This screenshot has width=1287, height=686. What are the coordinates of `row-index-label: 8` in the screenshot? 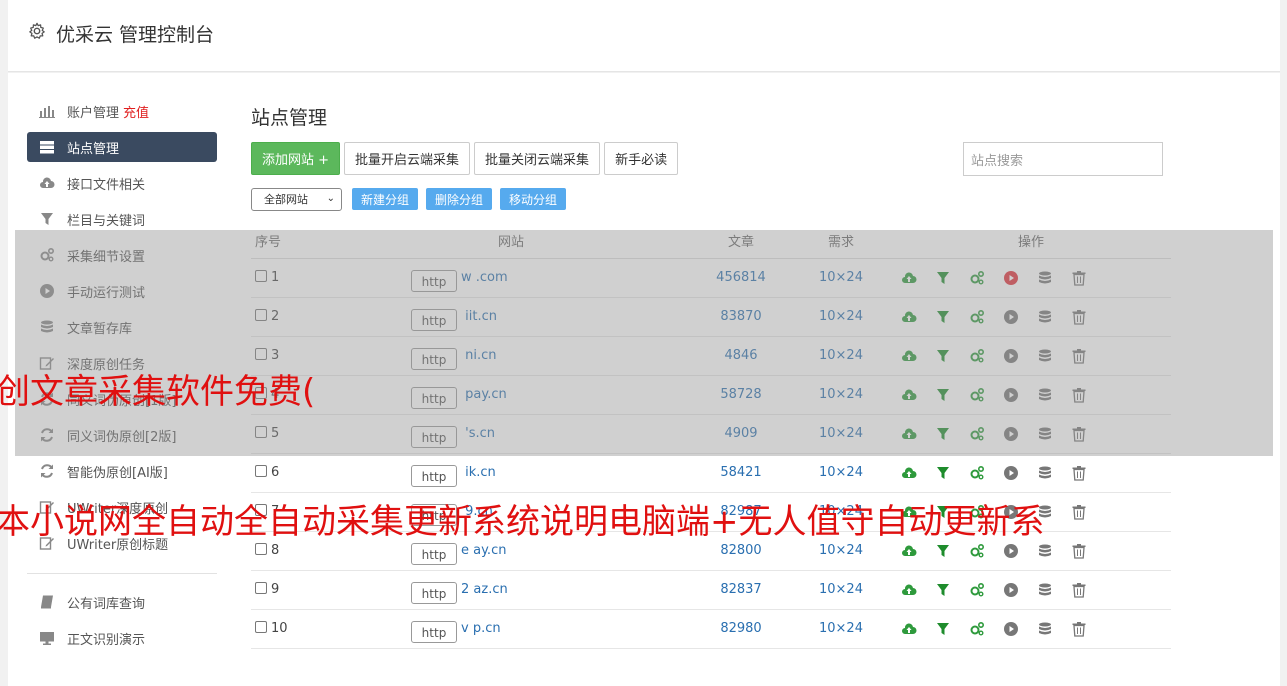 It's located at (275, 550).